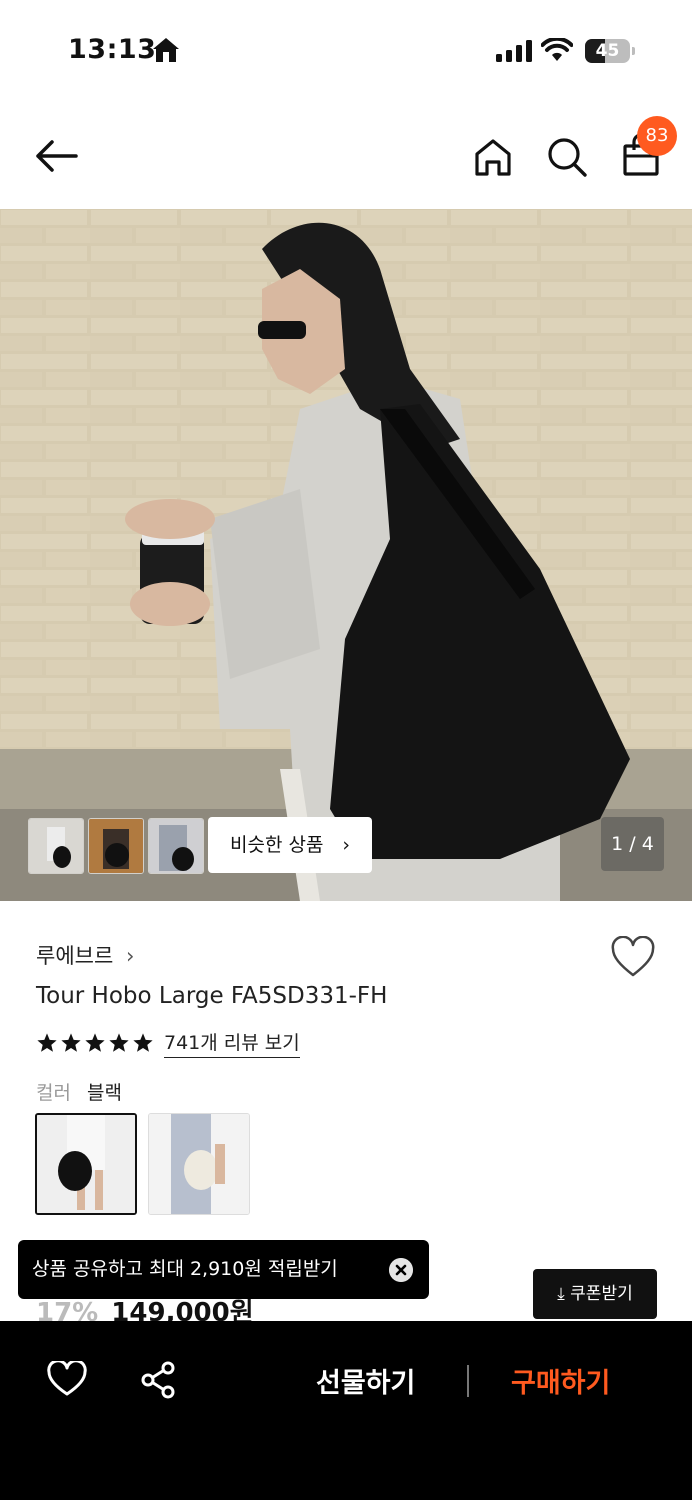  I want to click on wishlist-heart-icon, so click(633, 957).